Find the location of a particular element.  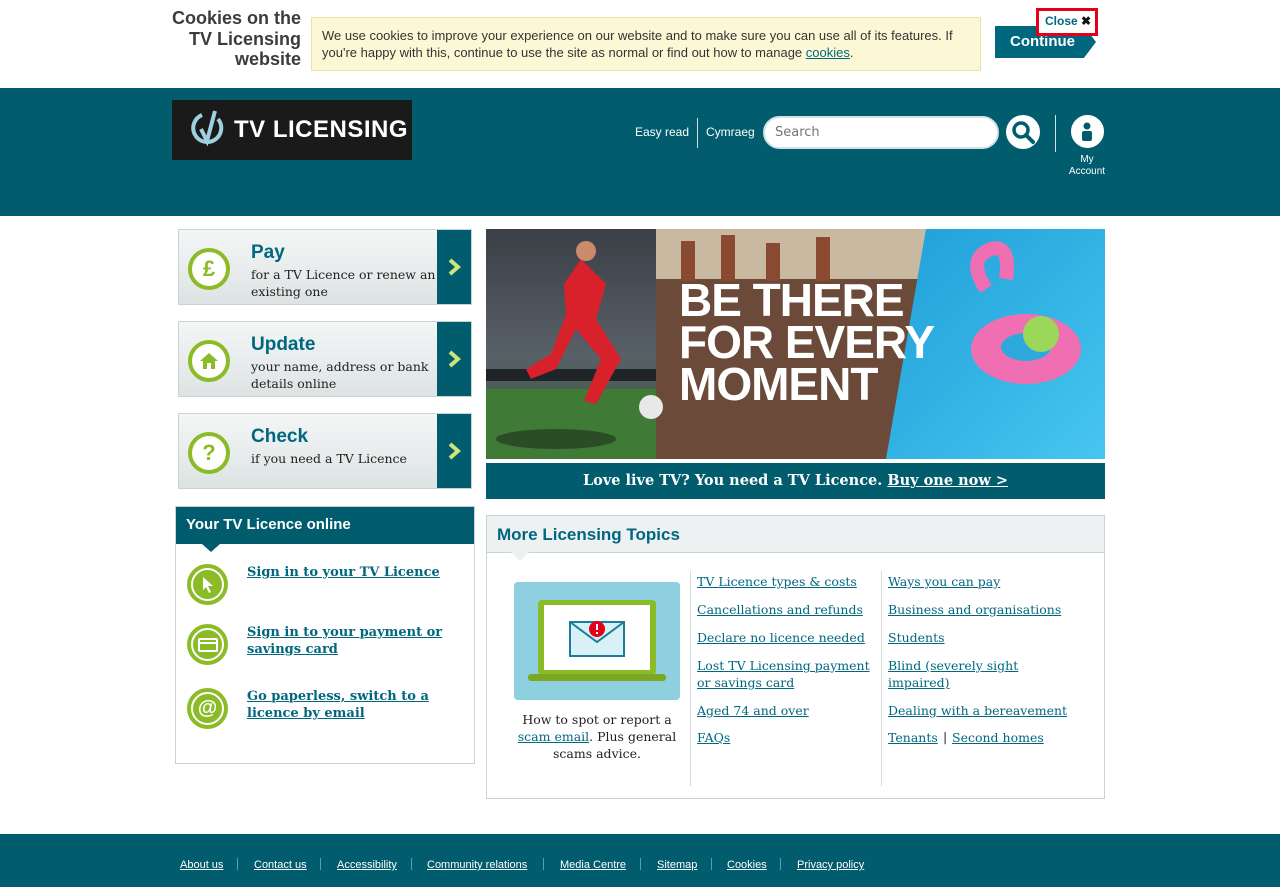

check-tile: ? Check if you need a TV Licence is located at coordinates (325, 451).